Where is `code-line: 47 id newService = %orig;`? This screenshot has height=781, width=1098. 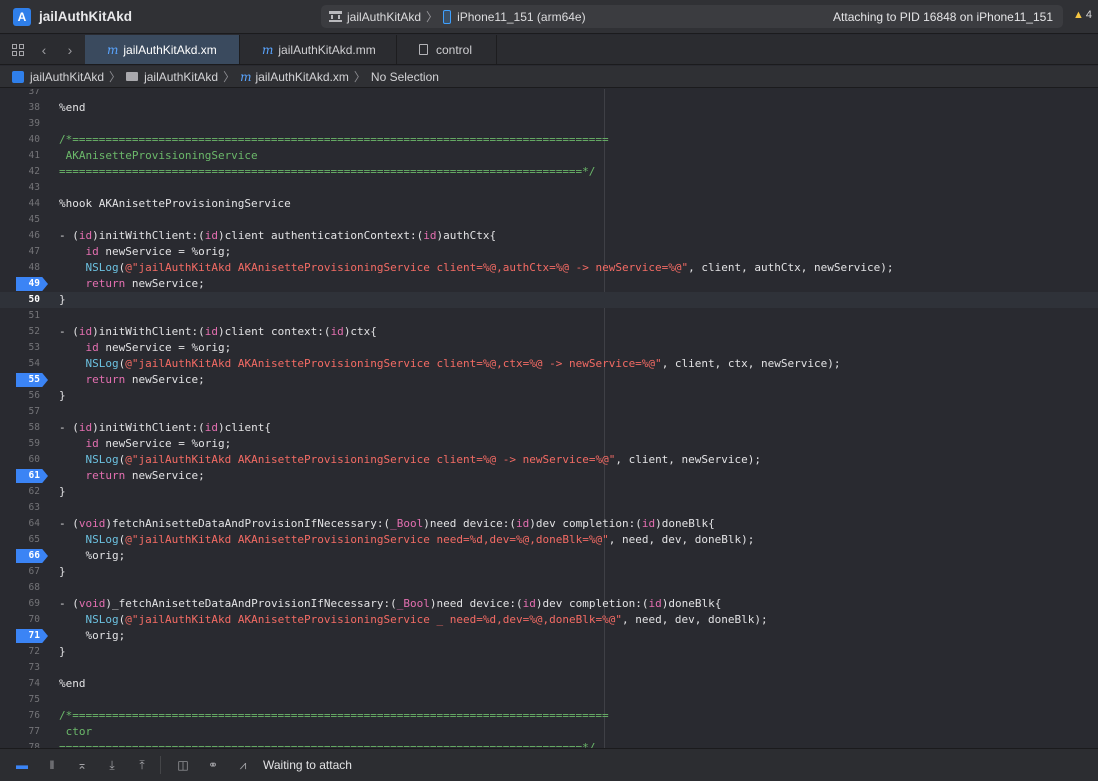
code-line: 47 id newService = %orig; is located at coordinates (549, 252).